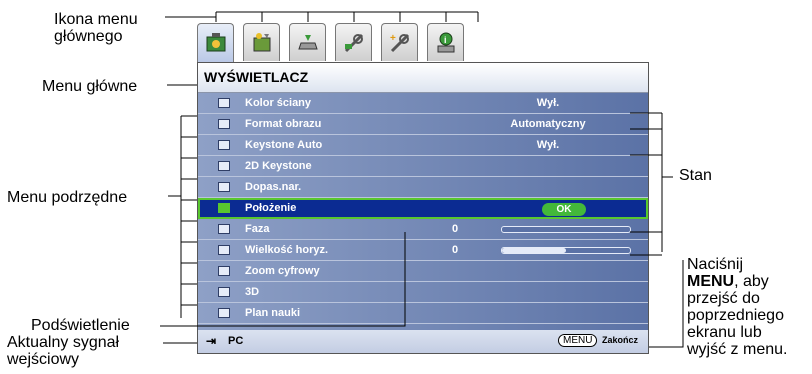 This screenshot has width=812, height=374. I want to click on callout-main-menu: Menu główne, so click(90, 86).